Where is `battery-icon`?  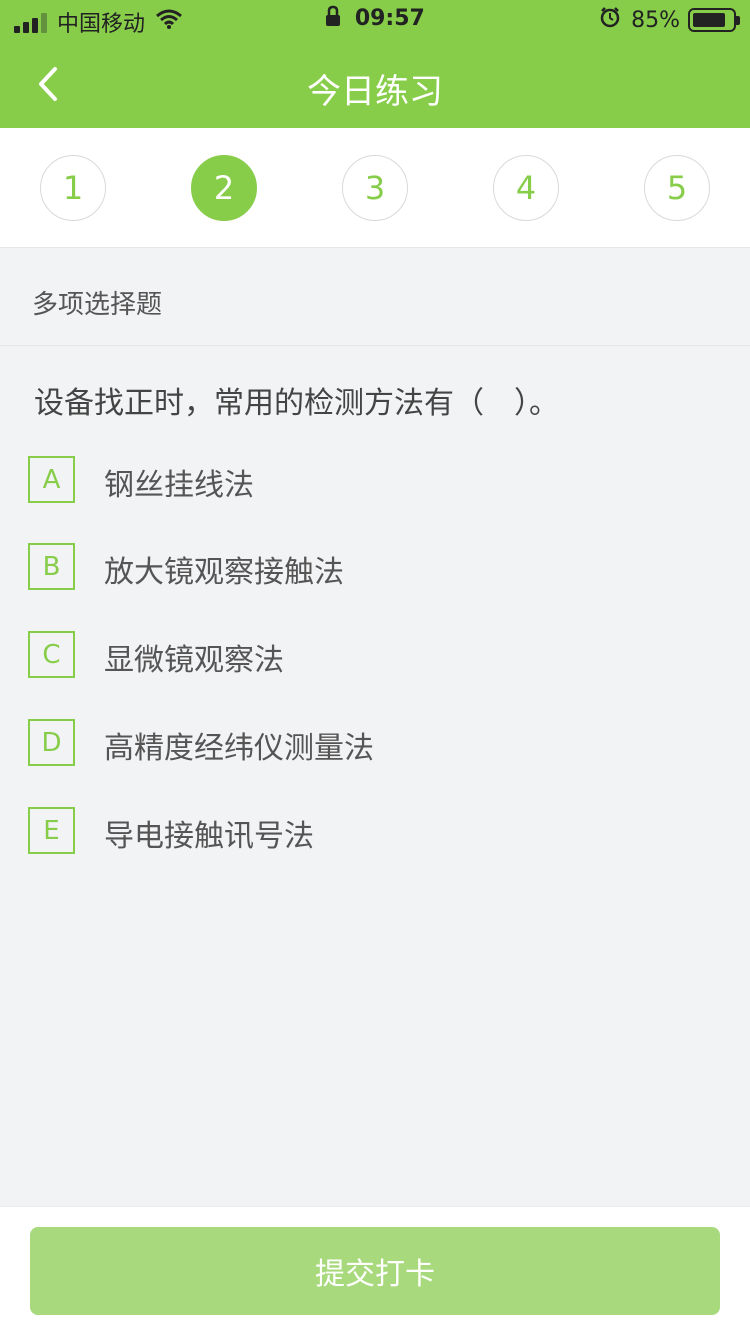 battery-icon is located at coordinates (714, 20).